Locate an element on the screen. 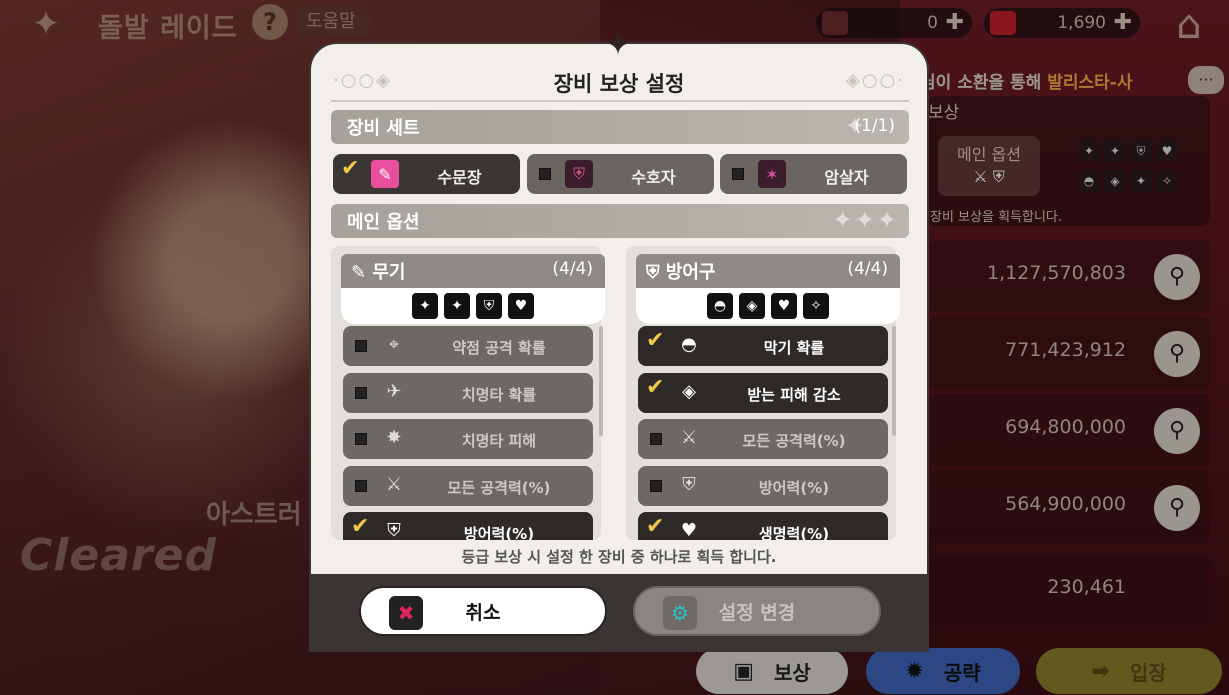 Image resolution: width=1229 pixels, height=695 pixels. set-option-label: 암살자 is located at coordinates (846, 177).